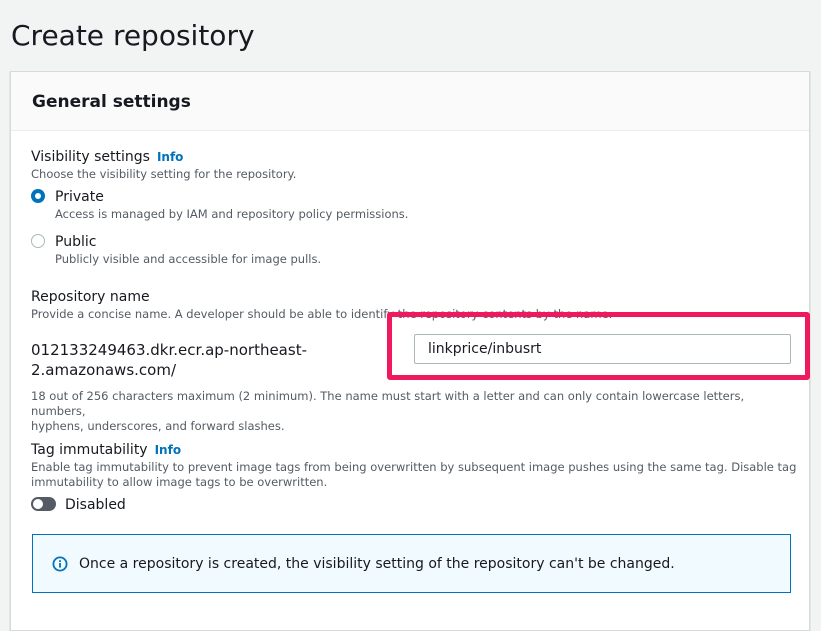  What do you see at coordinates (75, 242) in the screenshot?
I see `public-label: Public` at bounding box center [75, 242].